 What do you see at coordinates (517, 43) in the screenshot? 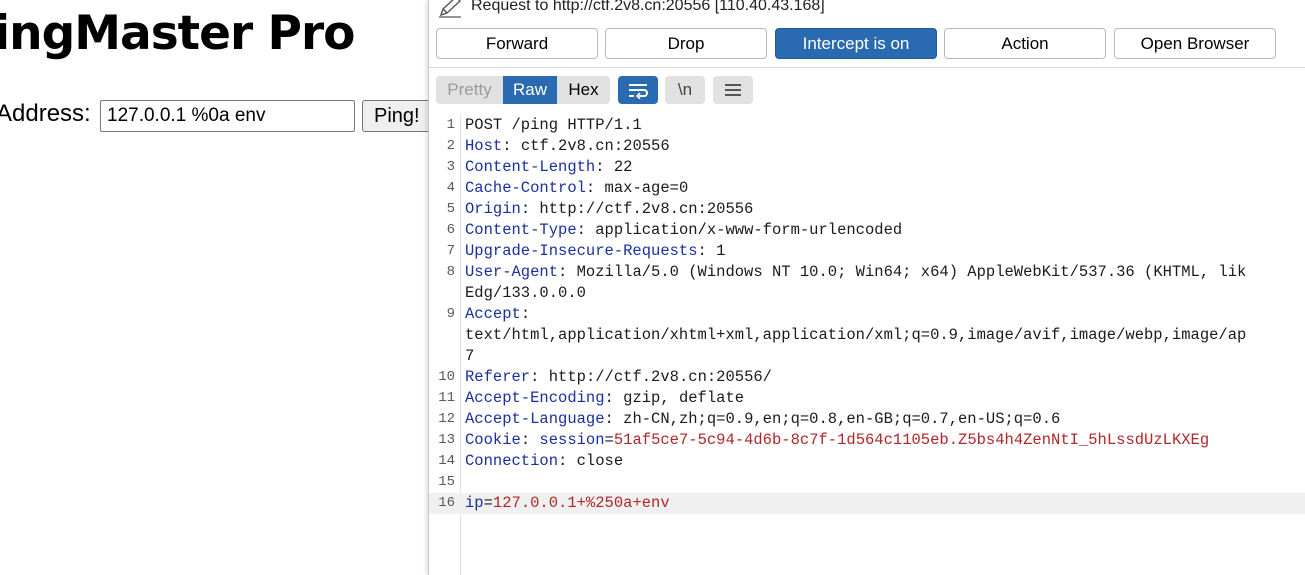
I see `forward-button: Forward` at bounding box center [517, 43].